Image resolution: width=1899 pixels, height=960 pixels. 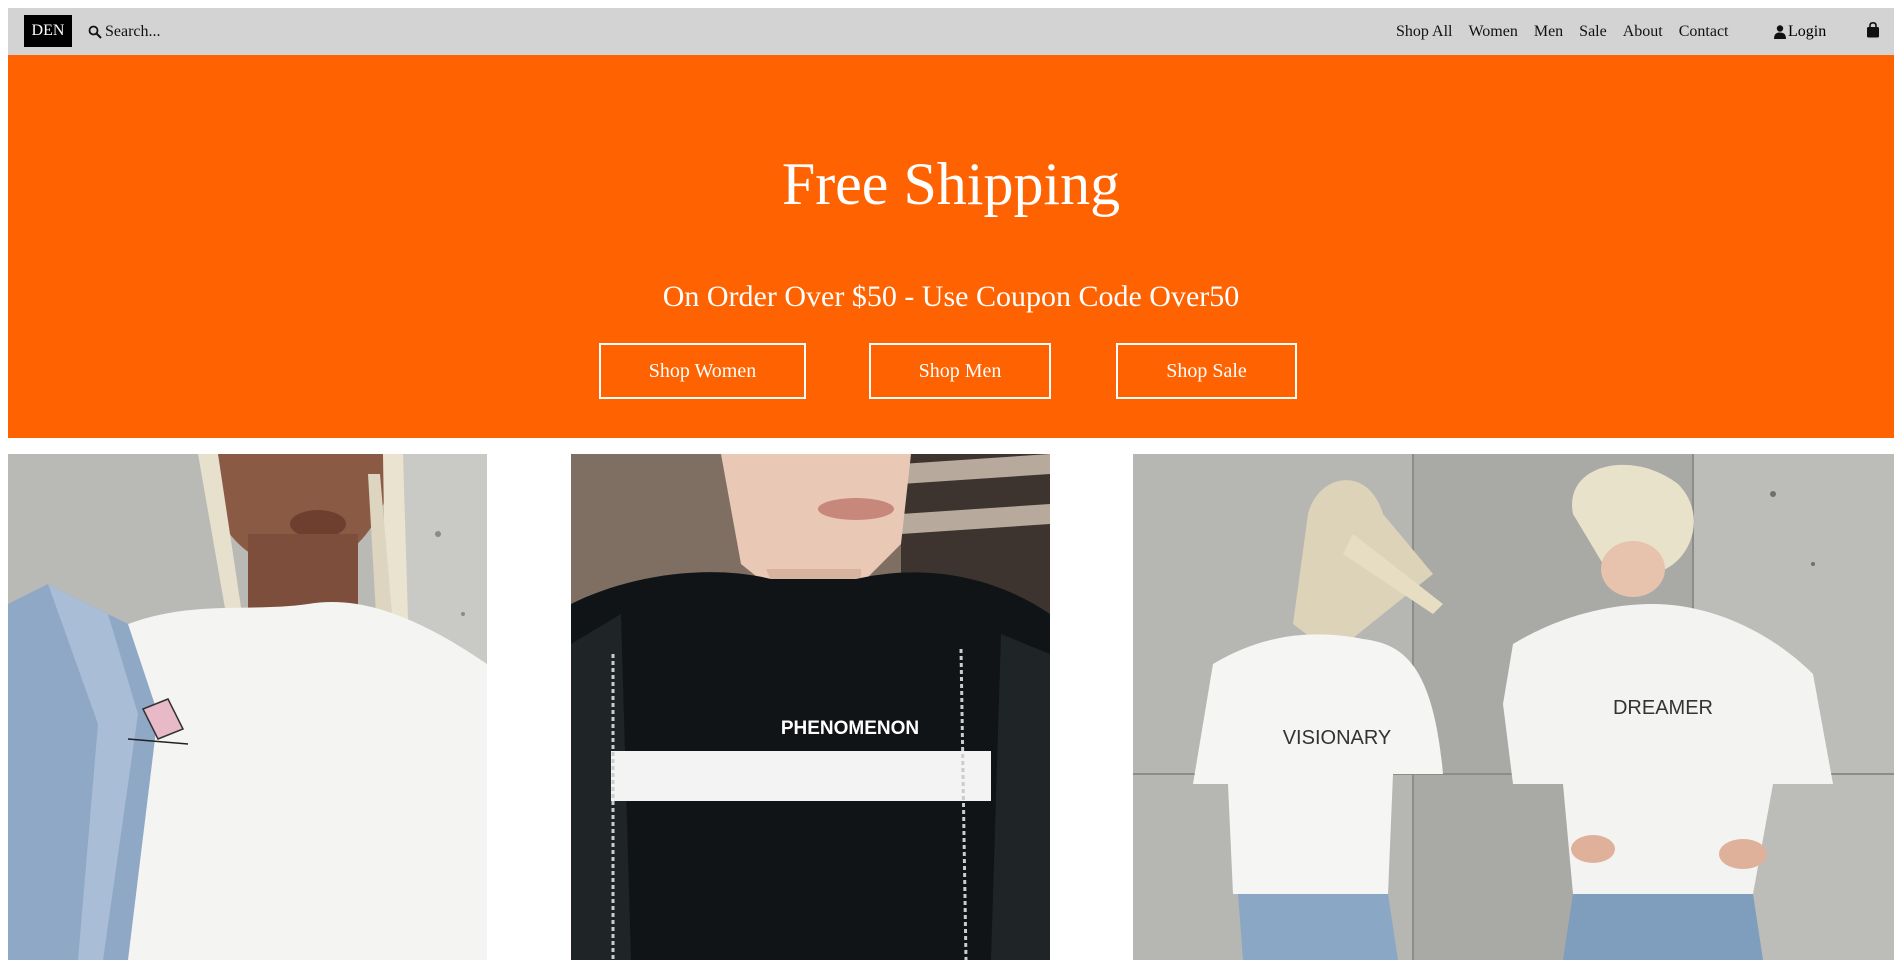 I want to click on nav-men: Men, so click(x=1548, y=32).